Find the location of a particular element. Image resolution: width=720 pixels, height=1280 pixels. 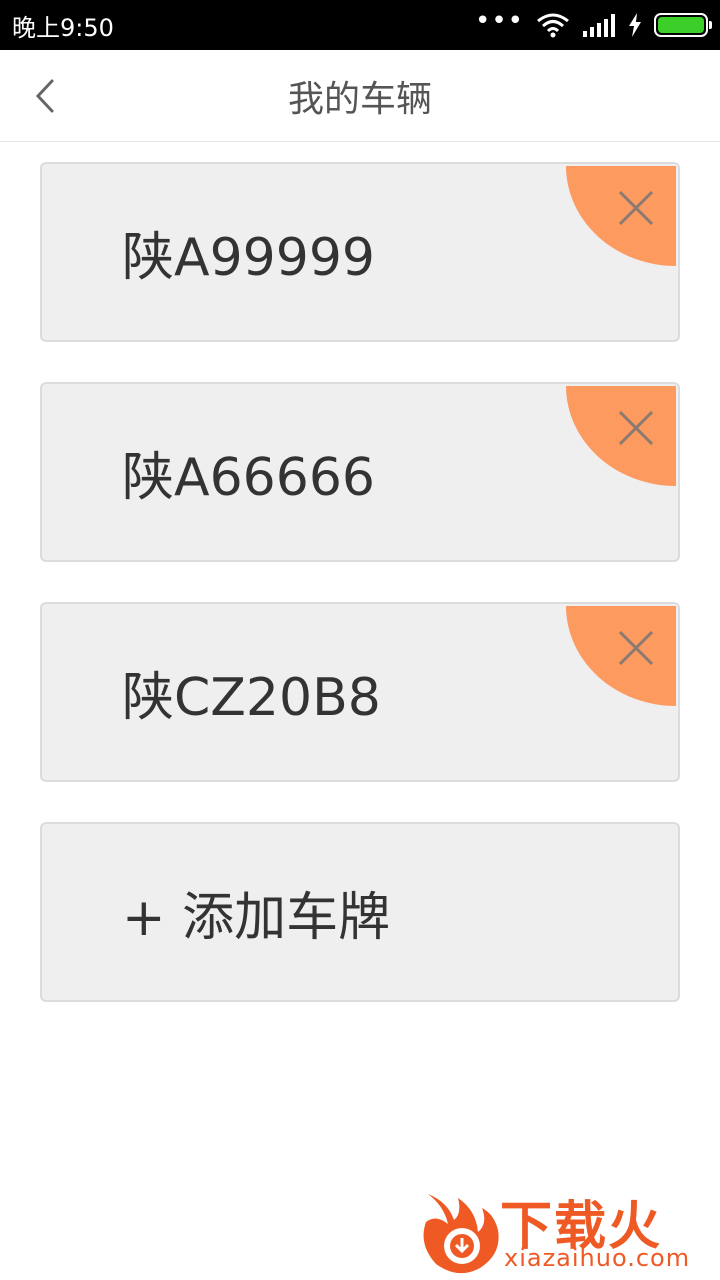

status-icons: ••• is located at coordinates (593, 23).